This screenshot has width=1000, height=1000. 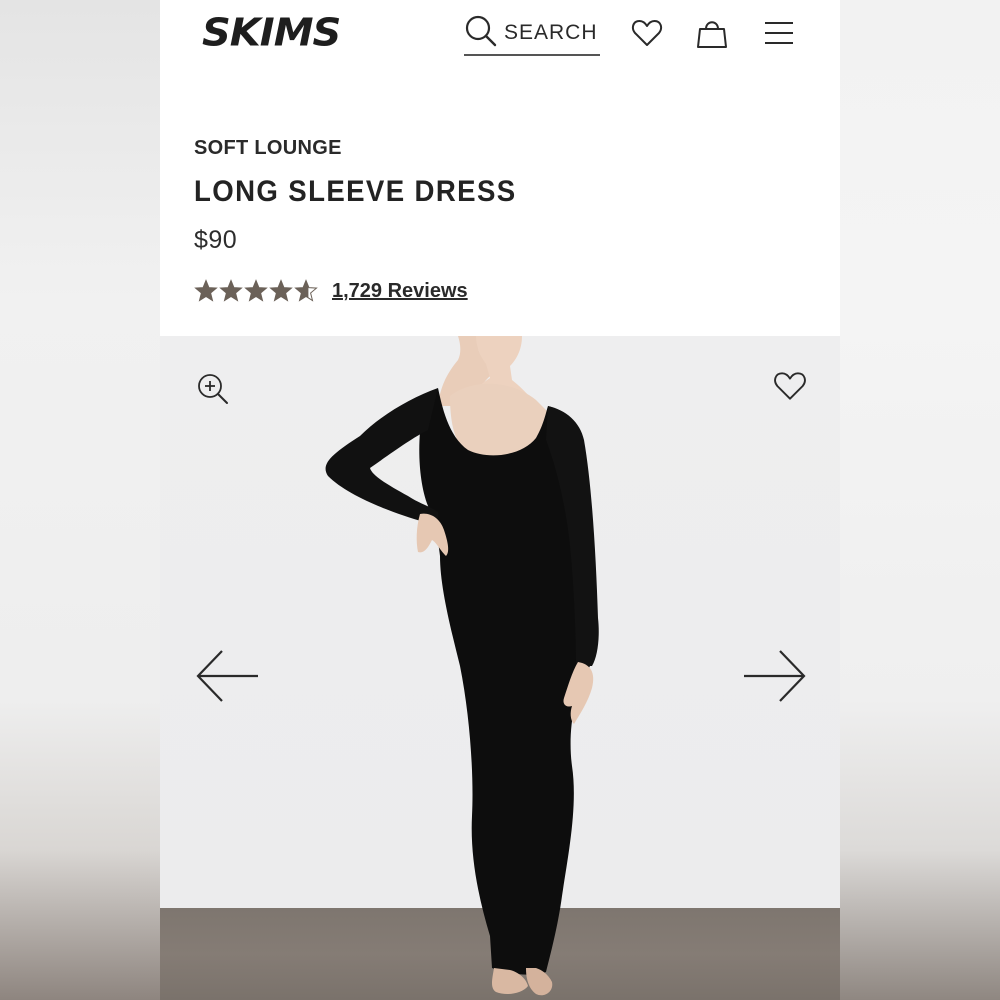 I want to click on reviews-link: 1,729 Reviews, so click(x=400, y=291).